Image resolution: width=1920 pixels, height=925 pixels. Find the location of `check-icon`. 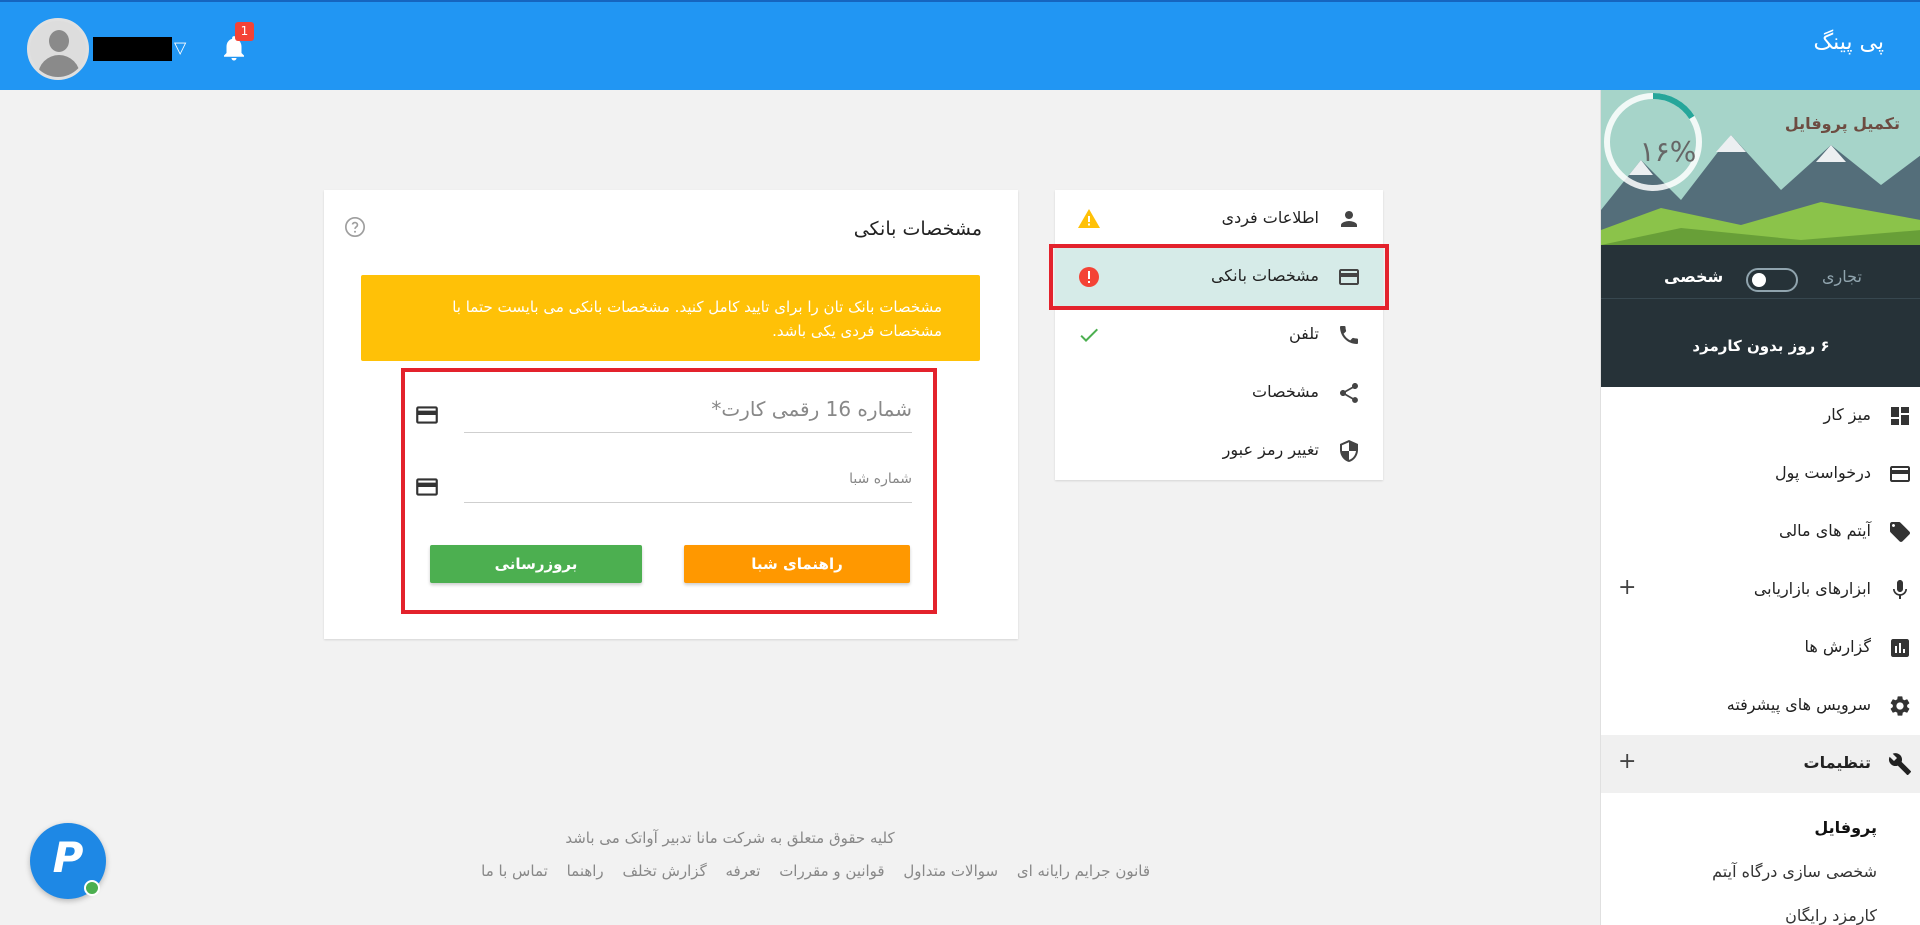

check-icon is located at coordinates (1089, 335).